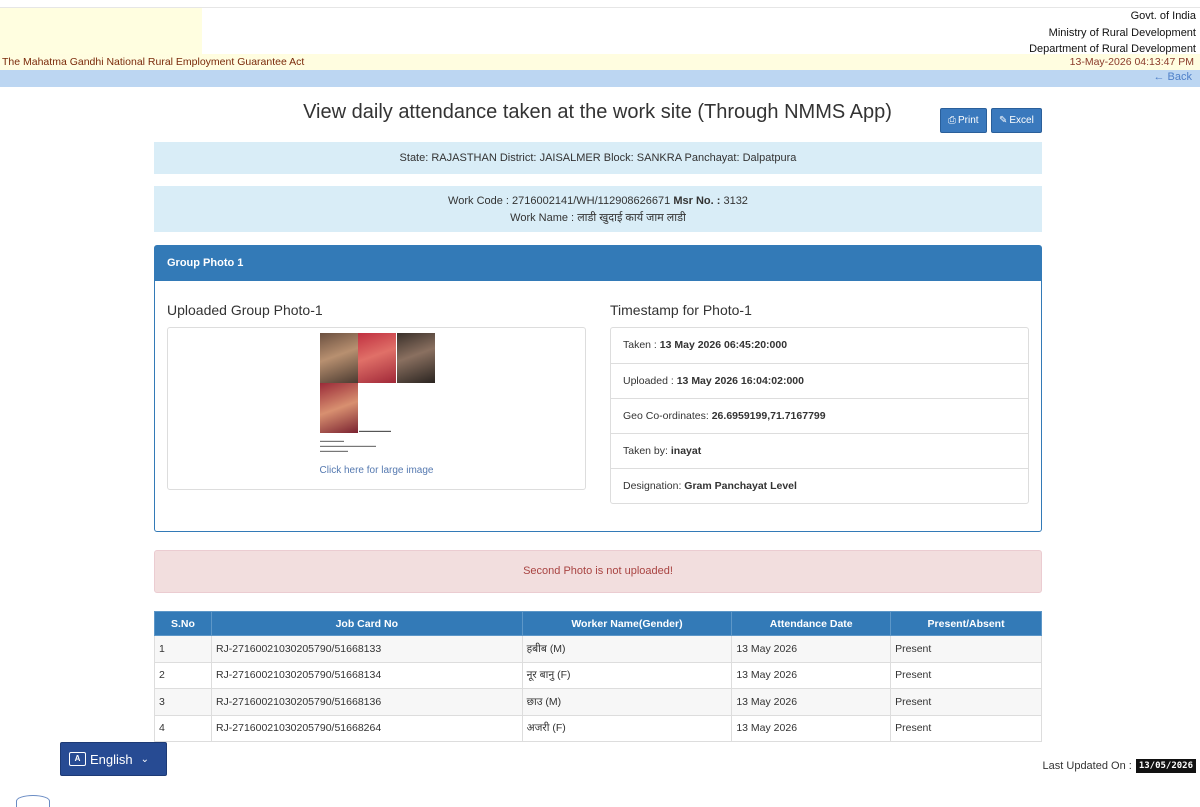 The width and height of the screenshot is (1200, 807). Describe the element at coordinates (366, 623) in the screenshot. I see `header-job-card: Job Card No` at that location.